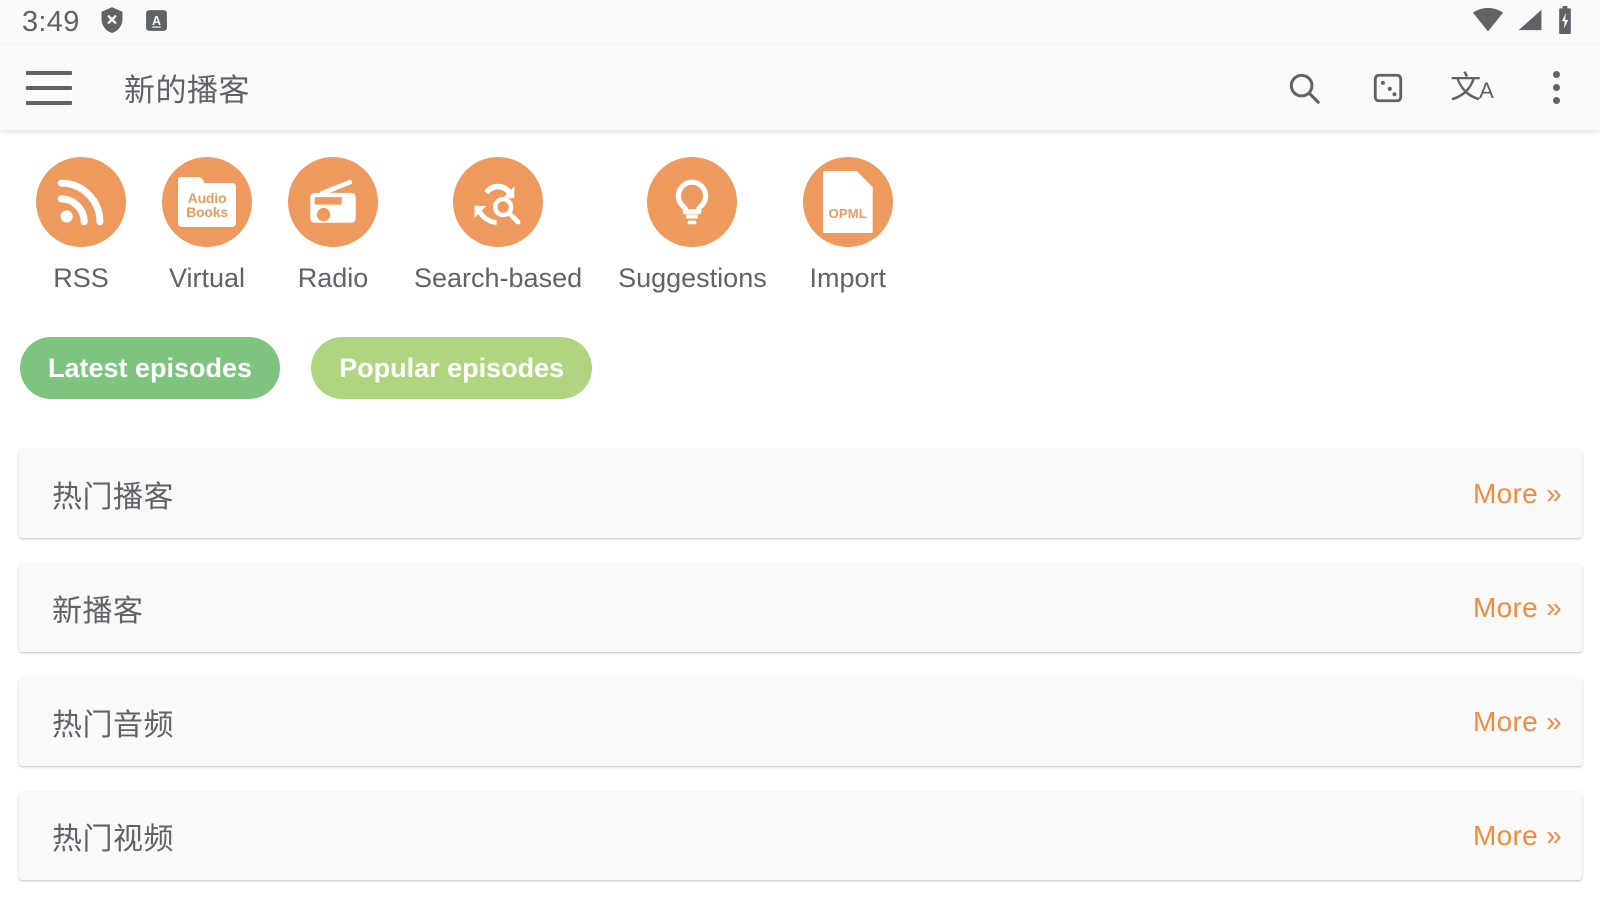  Describe the element at coordinates (113, 725) in the screenshot. I see `card-title: 热门音频` at that location.